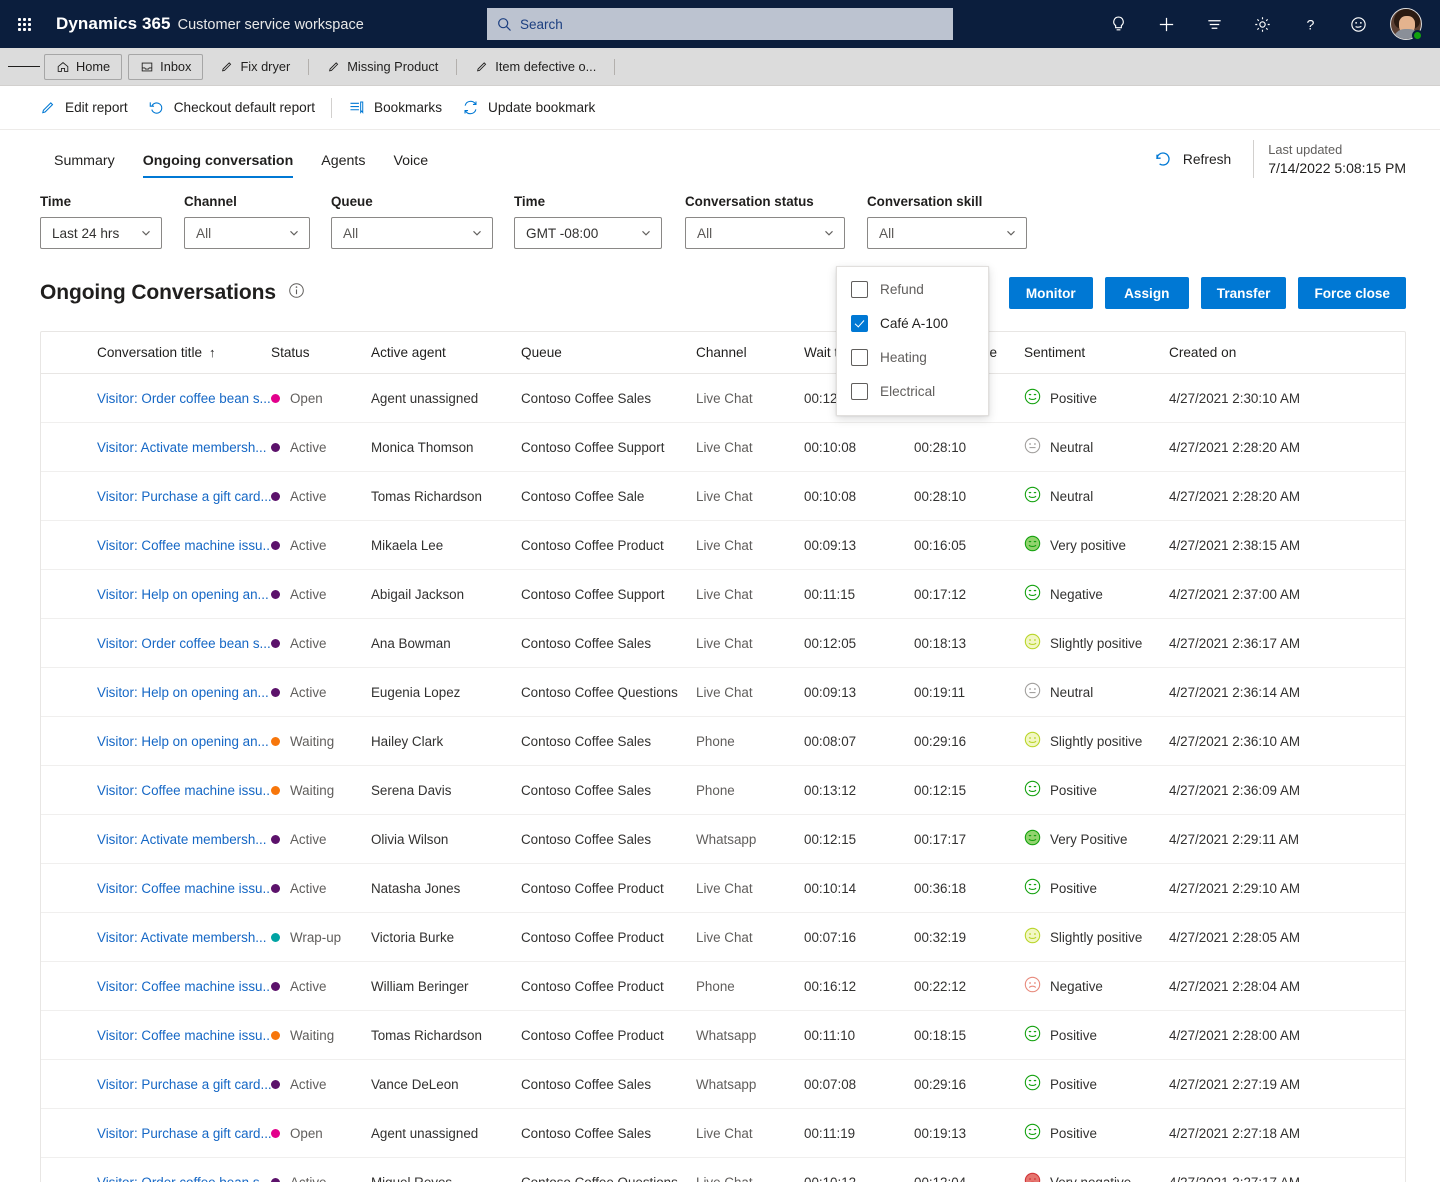 Image resolution: width=1440 pixels, height=1182 pixels. I want to click on skill-option-cafe-a-100: Café A-100, so click(912, 323).